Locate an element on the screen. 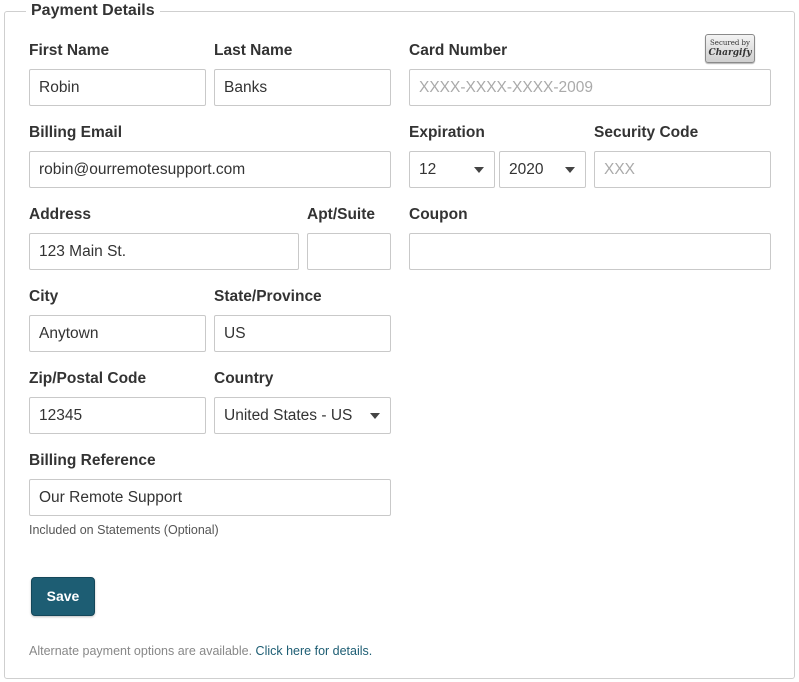  card-number-label: Card Number is located at coordinates (458, 50).